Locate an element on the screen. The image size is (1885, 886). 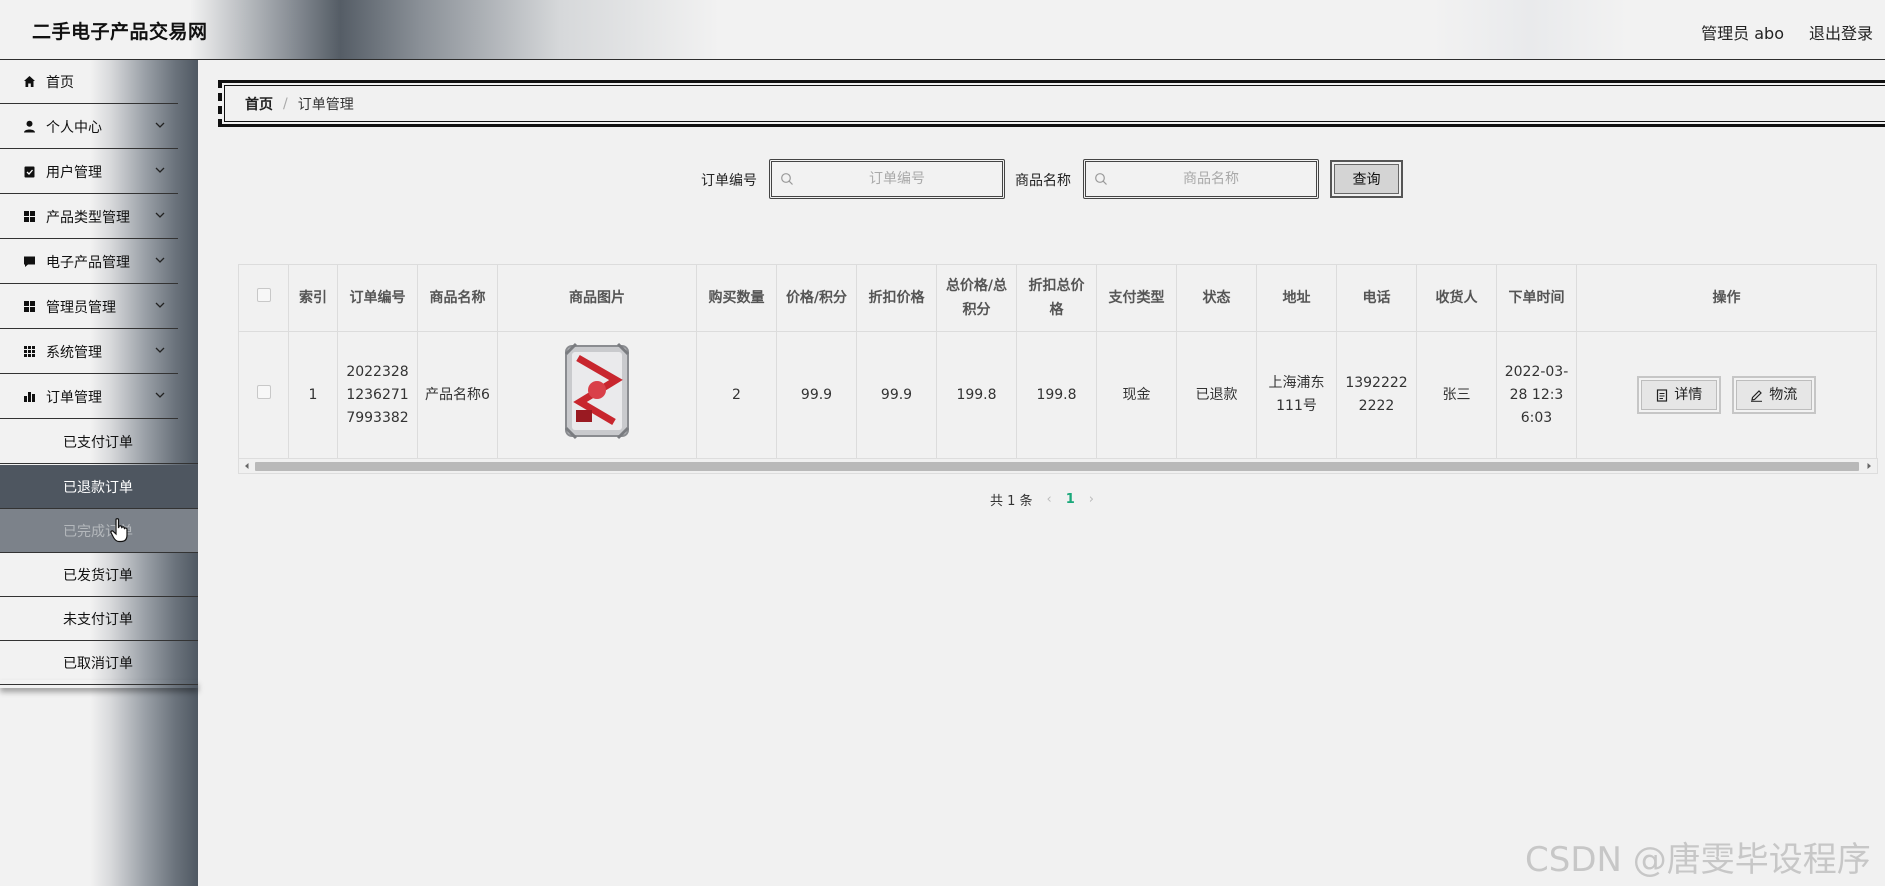
cell-phone: 13922222222 is located at coordinates (1376, 395).